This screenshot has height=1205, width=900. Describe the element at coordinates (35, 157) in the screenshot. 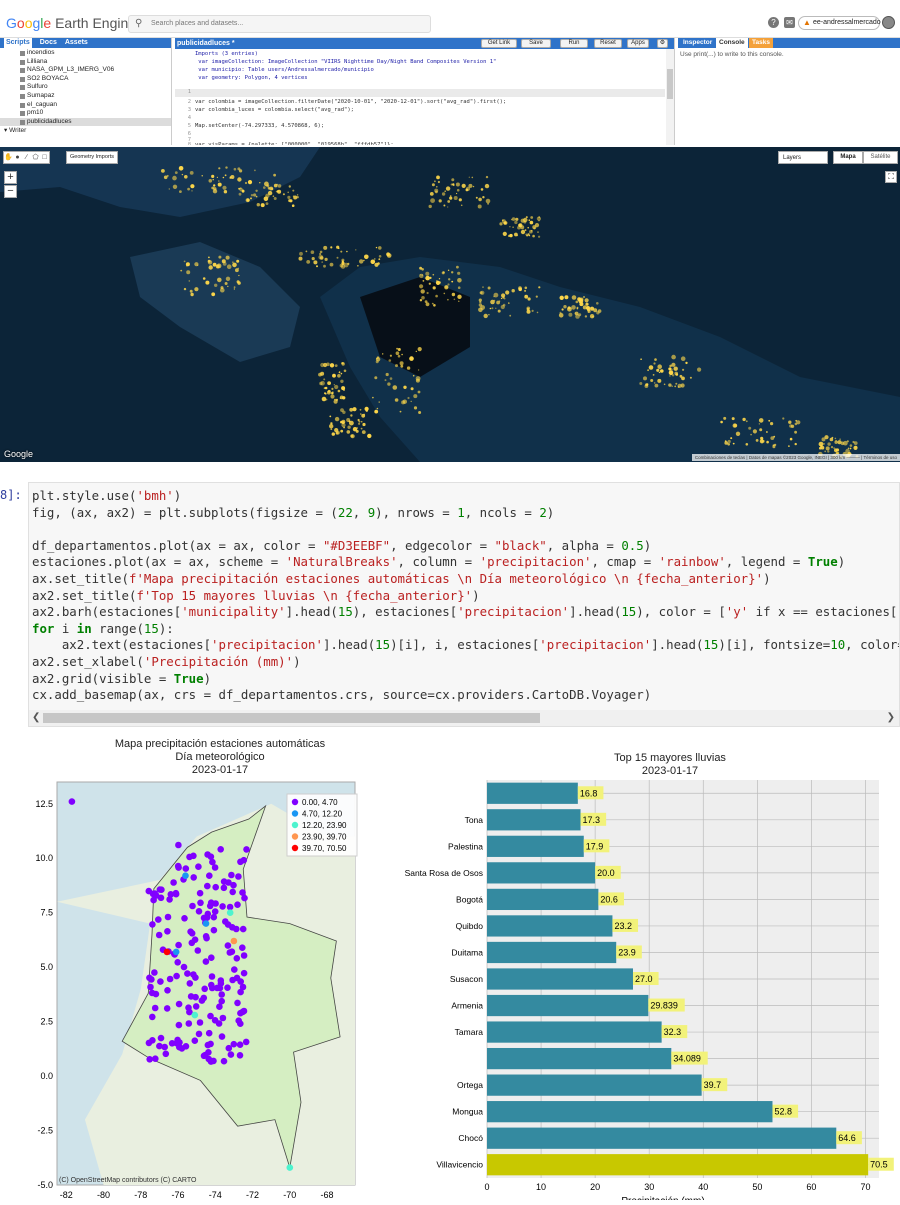

I see `polygon-icon: ⬠` at that location.